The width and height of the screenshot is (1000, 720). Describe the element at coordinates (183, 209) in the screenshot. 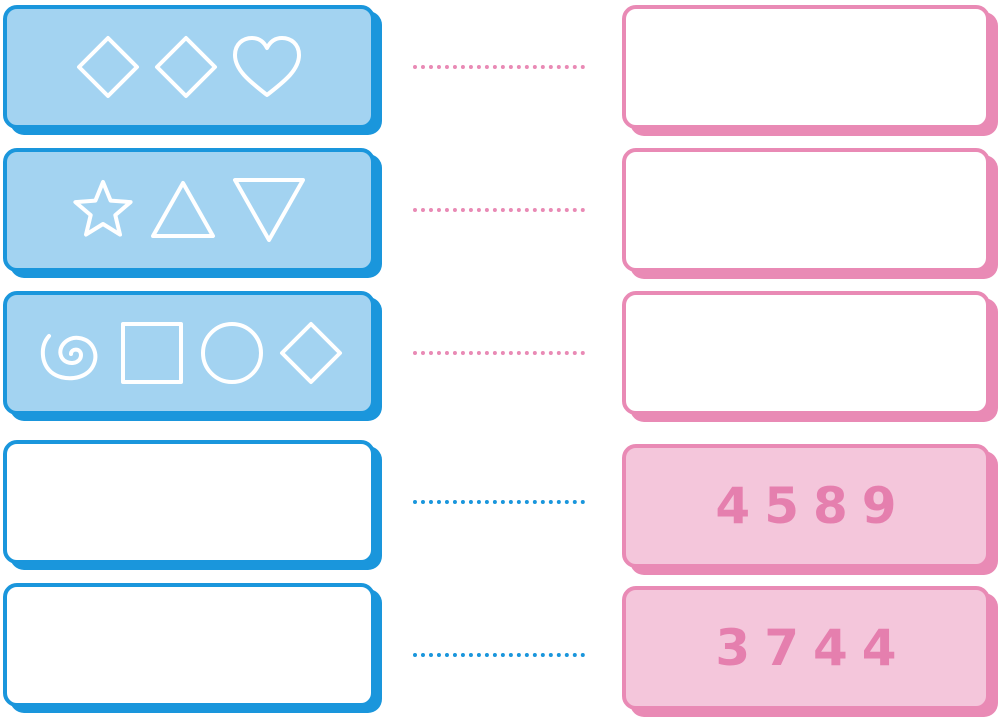

I see `triangle-icon` at that location.